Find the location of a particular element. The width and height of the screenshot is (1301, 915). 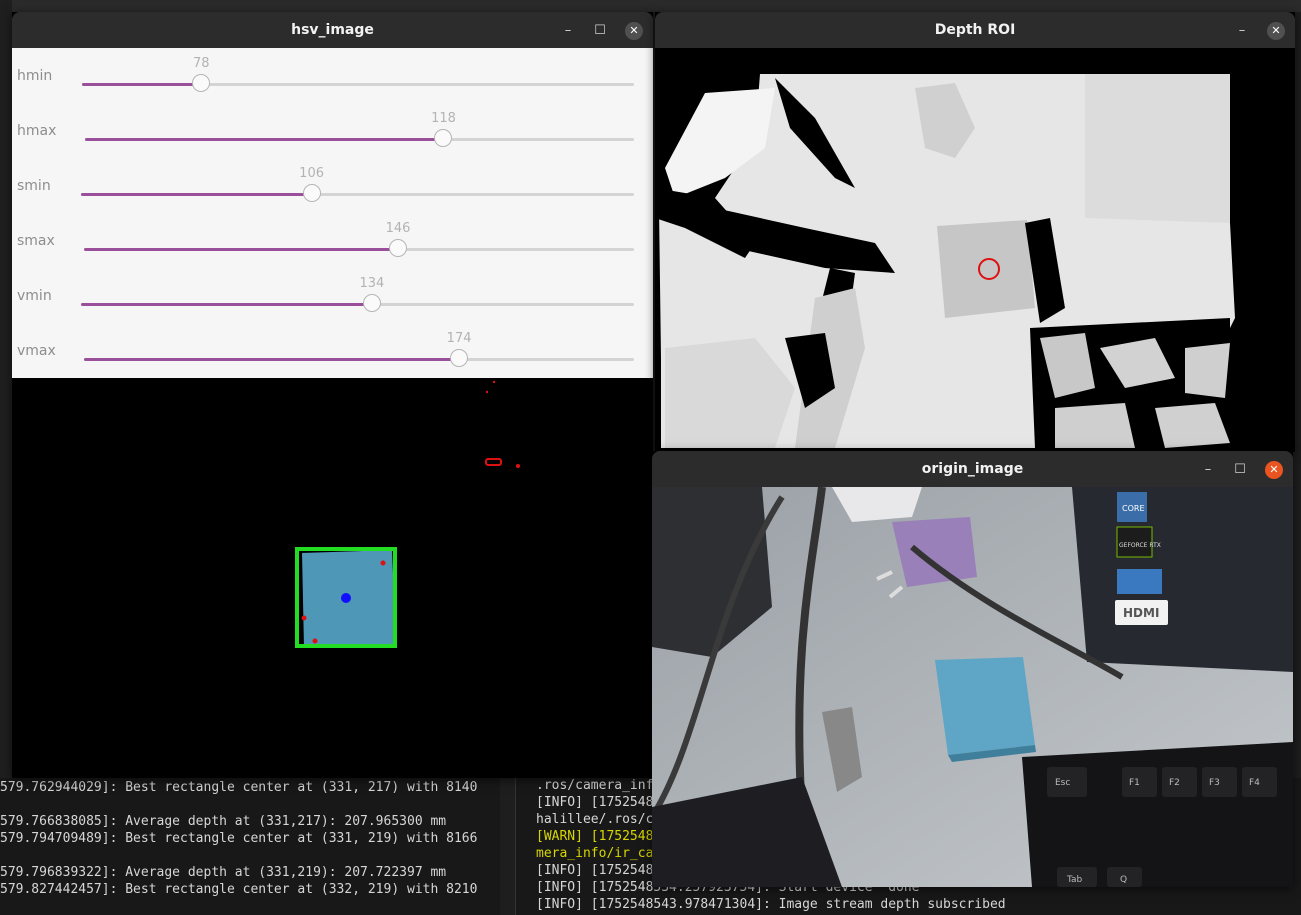

key-f1: F1 is located at coordinates (1134, 783).